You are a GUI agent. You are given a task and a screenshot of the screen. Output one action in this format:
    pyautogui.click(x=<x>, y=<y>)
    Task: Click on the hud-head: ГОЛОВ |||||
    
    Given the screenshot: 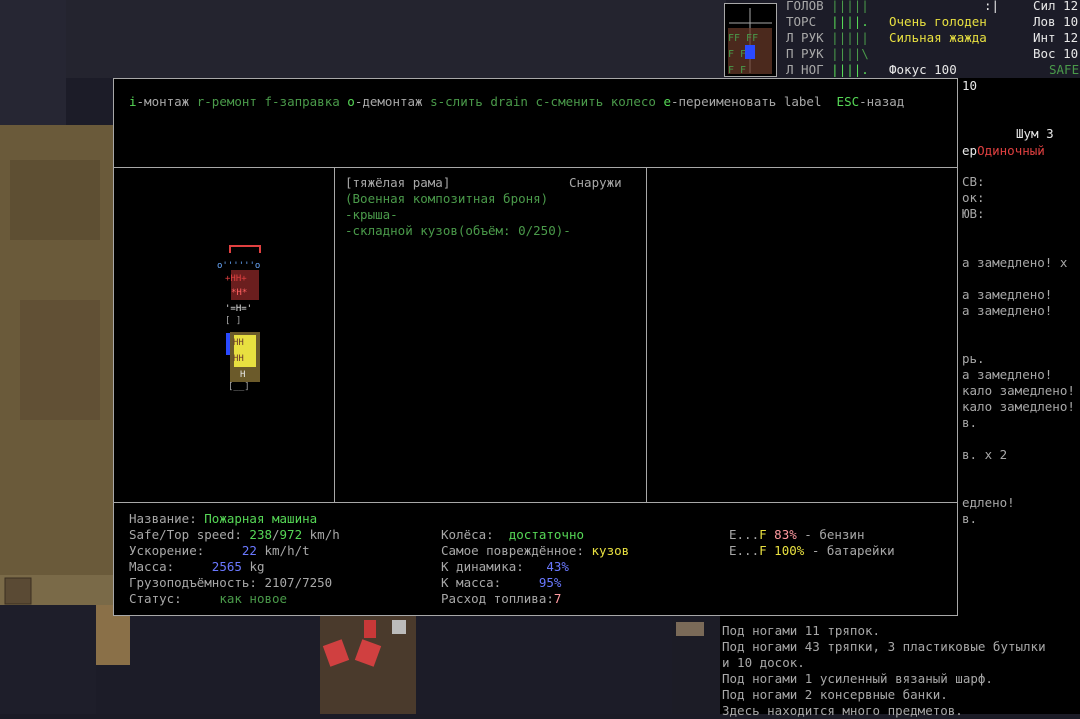 What is the action you would take?
    pyautogui.click(x=827, y=6)
    